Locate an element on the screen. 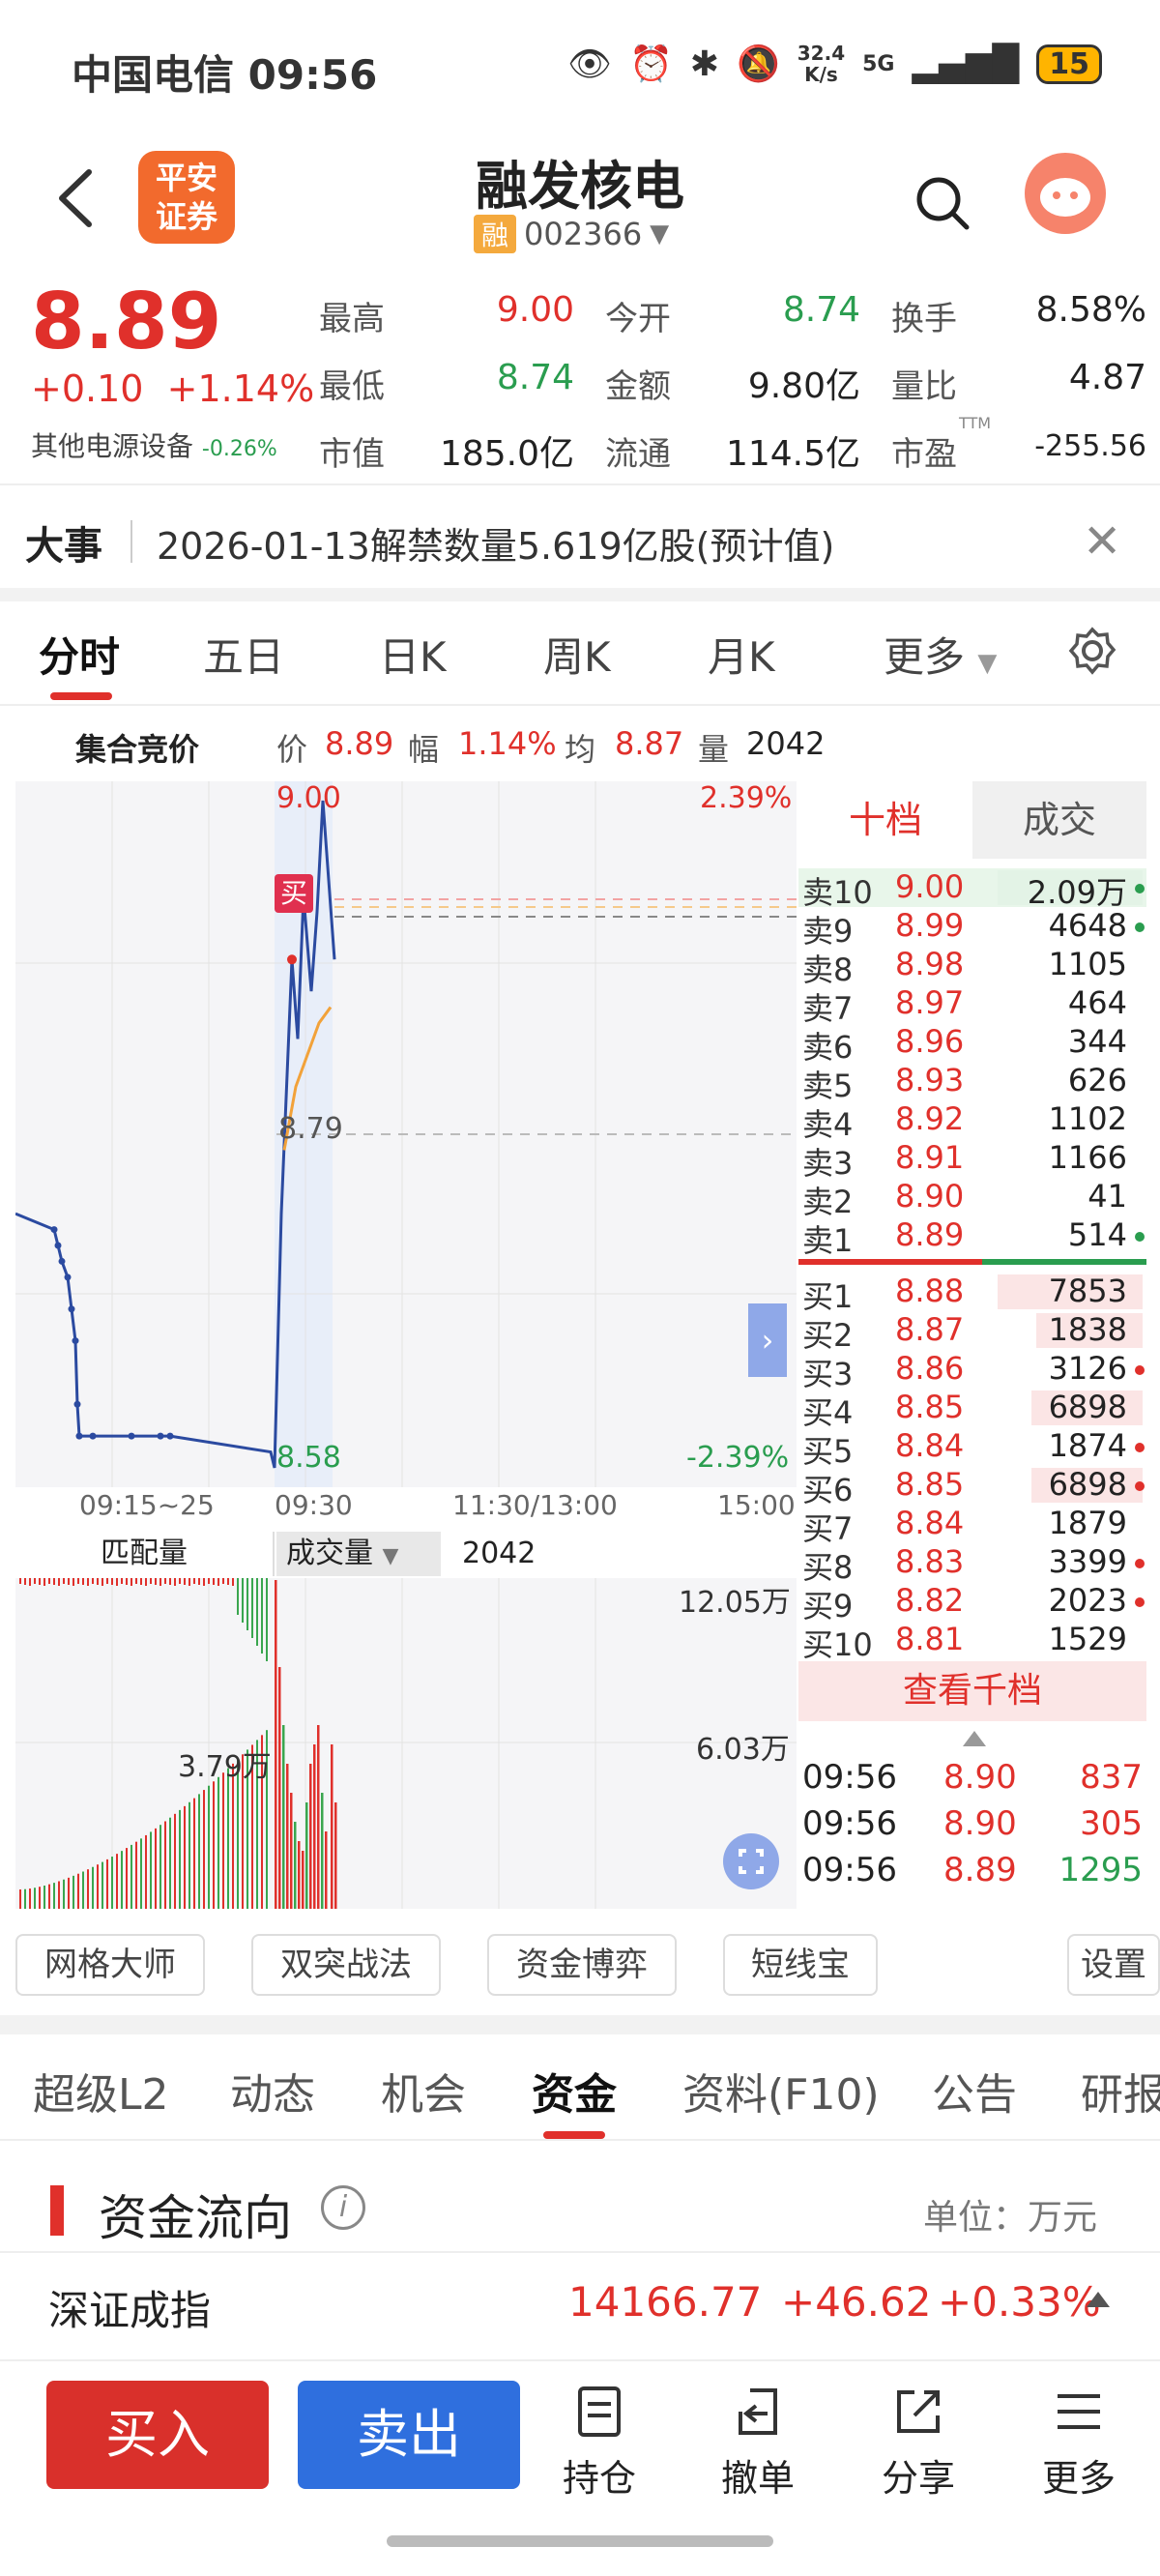 The height and width of the screenshot is (2576, 1160). tab-five-day: 五日 is located at coordinates (243, 654).